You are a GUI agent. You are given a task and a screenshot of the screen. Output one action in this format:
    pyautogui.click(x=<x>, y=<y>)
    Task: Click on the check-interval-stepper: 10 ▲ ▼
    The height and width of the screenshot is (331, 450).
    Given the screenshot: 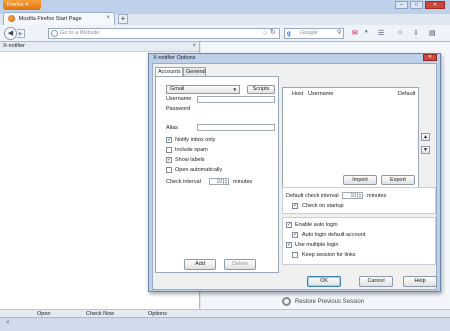 What is the action you would take?
    pyautogui.click(x=219, y=181)
    